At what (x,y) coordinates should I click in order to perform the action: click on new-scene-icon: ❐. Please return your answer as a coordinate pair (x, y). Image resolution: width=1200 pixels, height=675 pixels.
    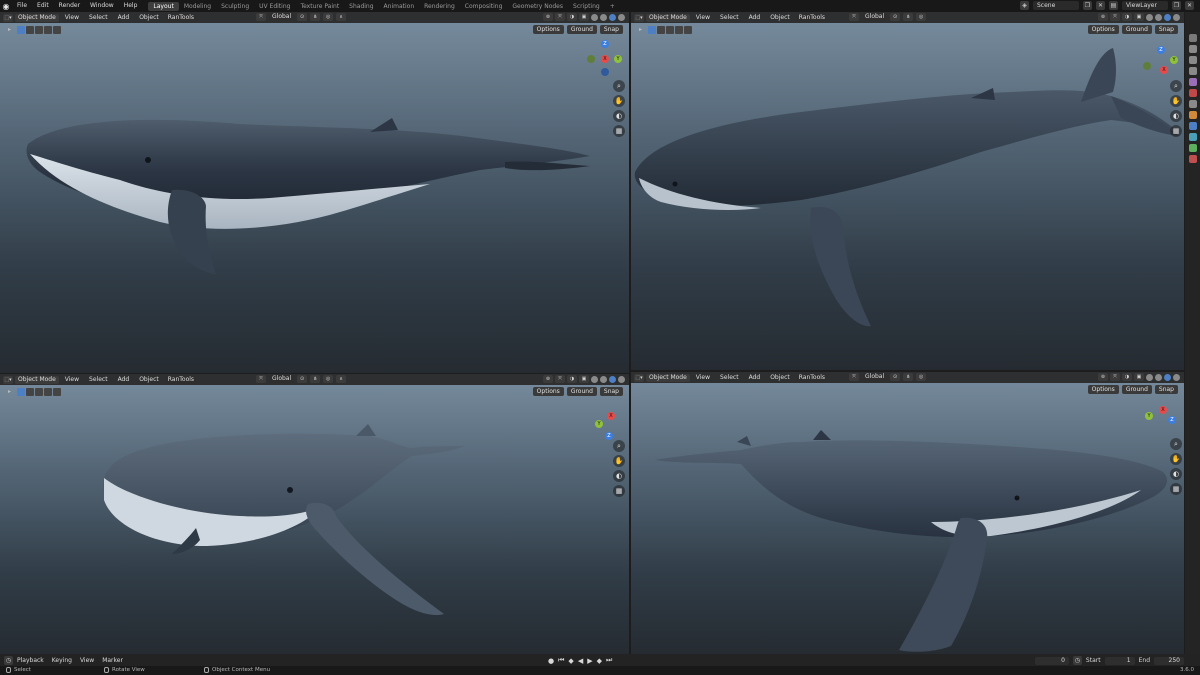
    Looking at the image, I should click on (1087, 5).